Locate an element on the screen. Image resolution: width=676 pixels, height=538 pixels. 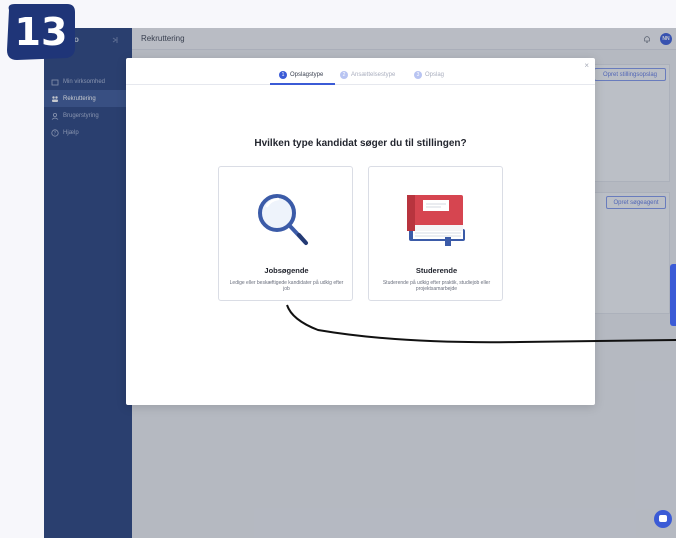
step-badge-number: 13 is located at coordinates (41, 32).